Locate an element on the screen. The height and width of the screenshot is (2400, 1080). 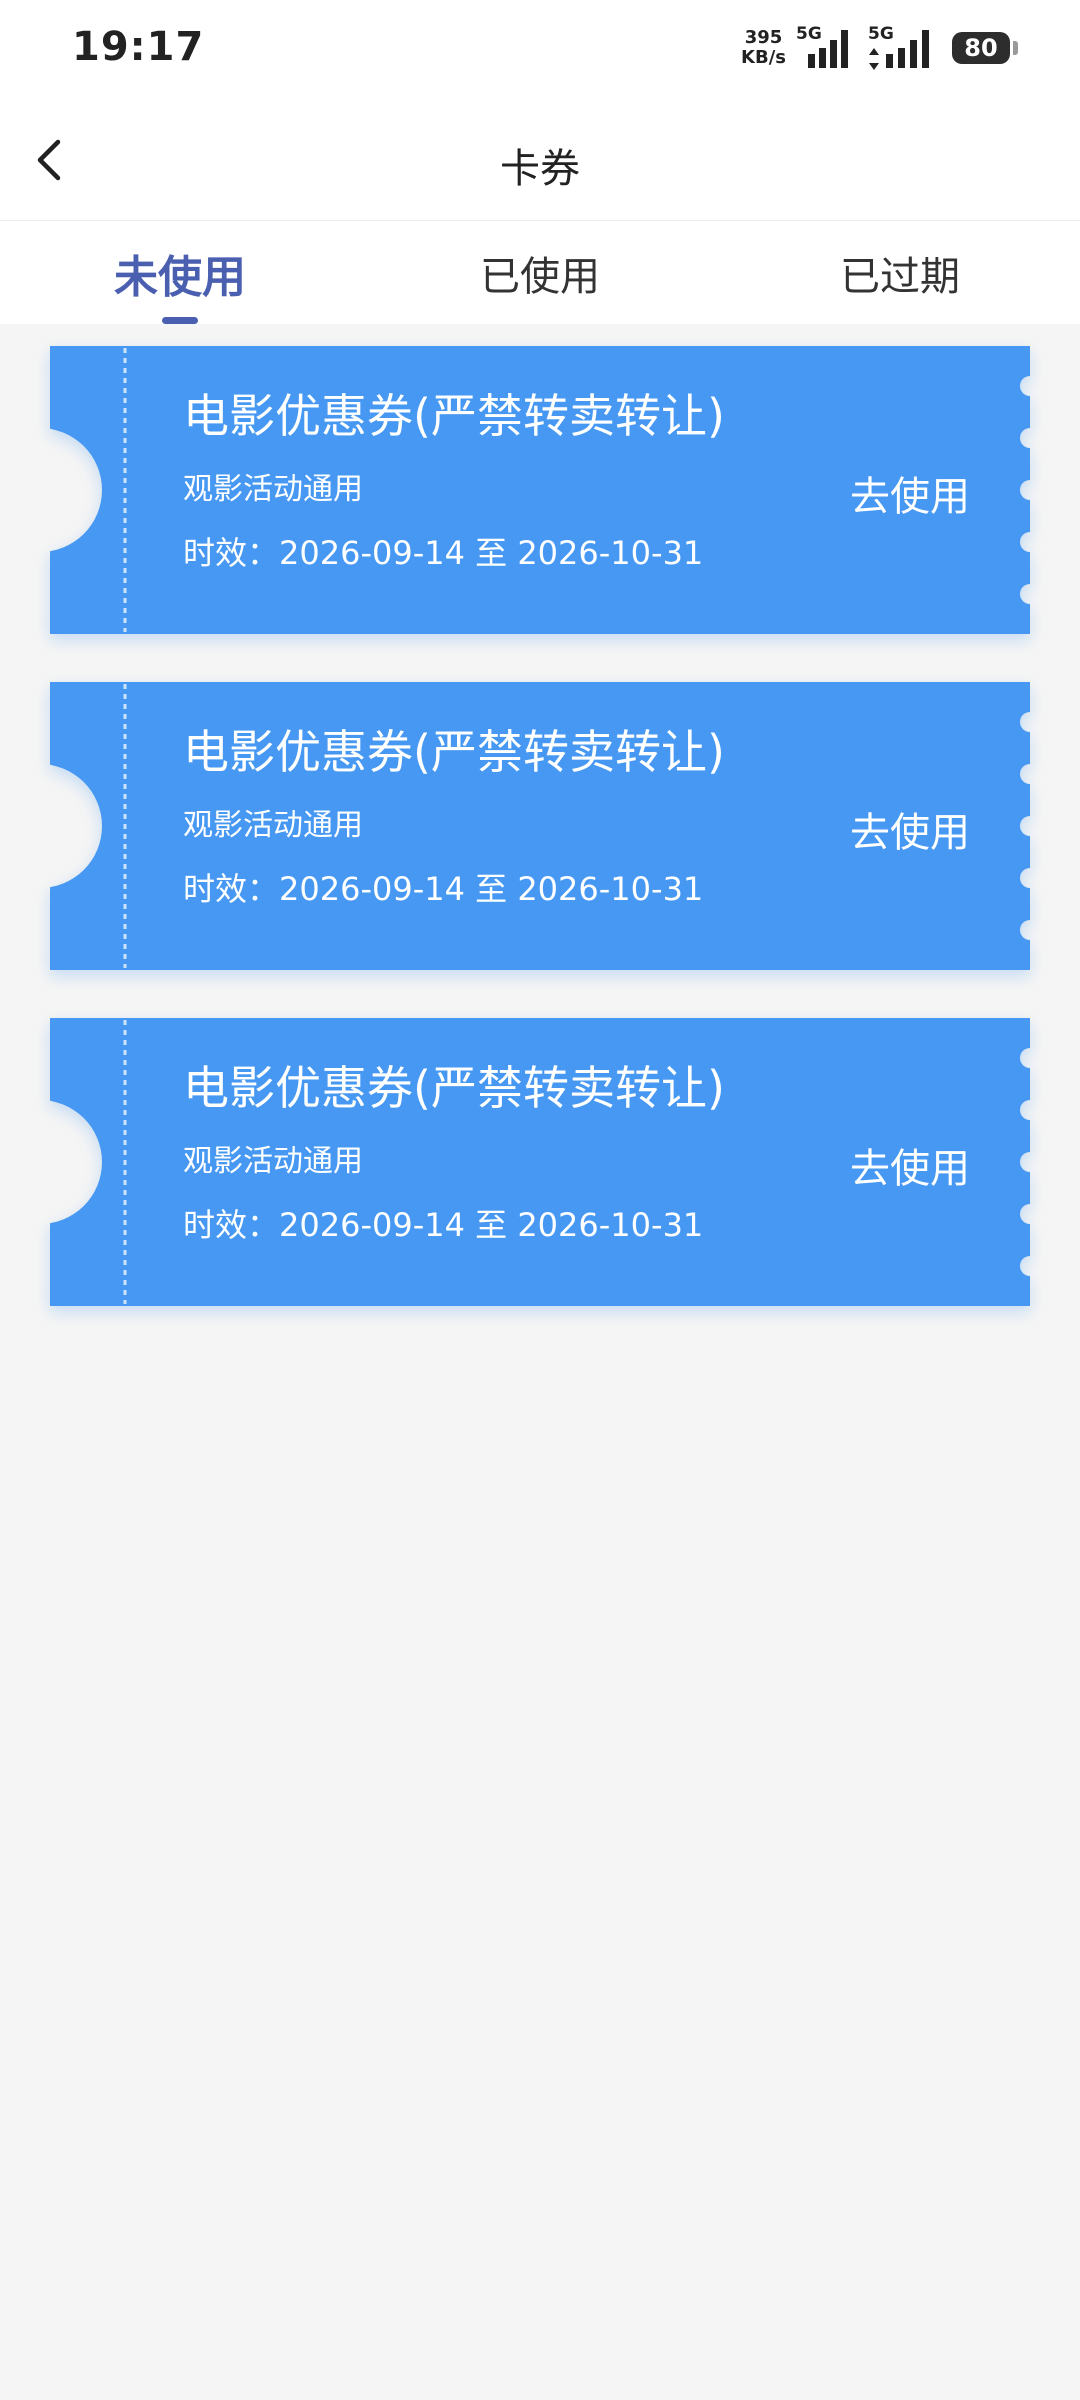
tab-unused: 未使用 is located at coordinates (180, 272).